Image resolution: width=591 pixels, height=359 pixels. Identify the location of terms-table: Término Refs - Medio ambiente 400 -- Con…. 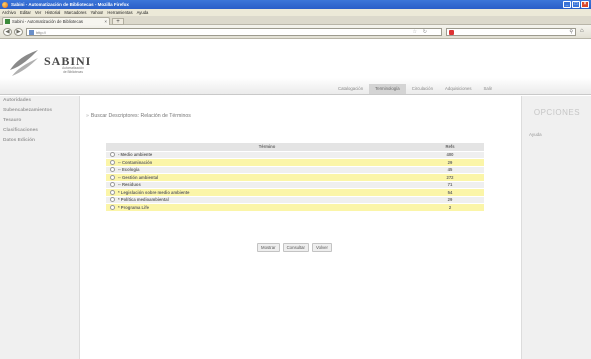
(295, 177).